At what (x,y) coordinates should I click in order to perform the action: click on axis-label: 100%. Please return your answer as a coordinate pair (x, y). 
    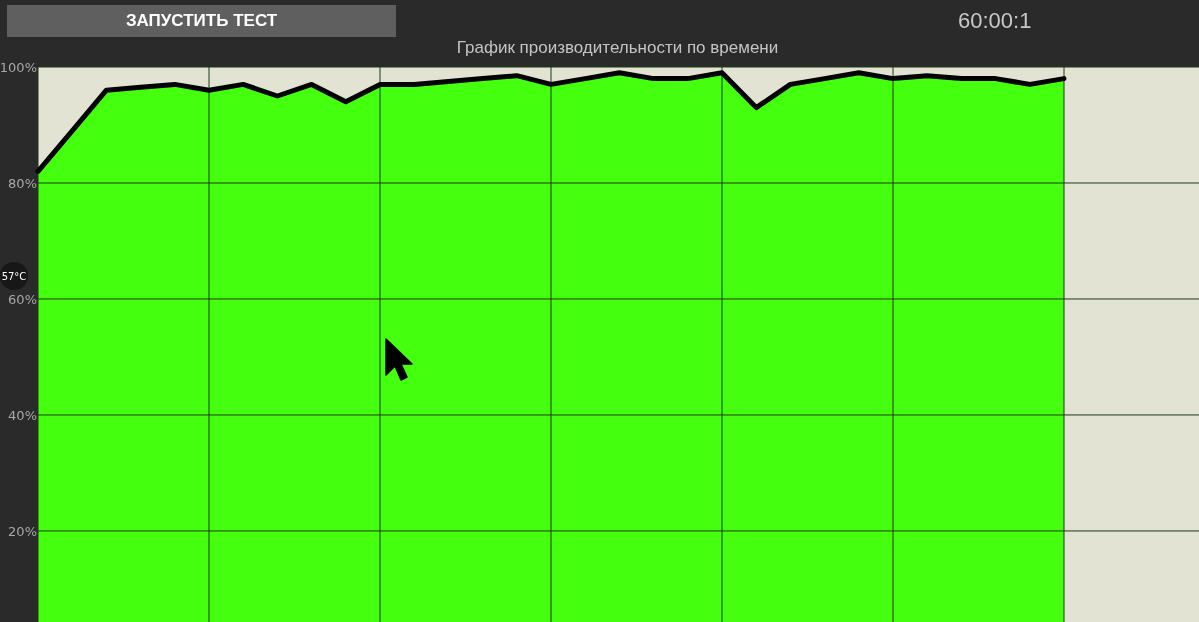
    Looking at the image, I should click on (18, 67).